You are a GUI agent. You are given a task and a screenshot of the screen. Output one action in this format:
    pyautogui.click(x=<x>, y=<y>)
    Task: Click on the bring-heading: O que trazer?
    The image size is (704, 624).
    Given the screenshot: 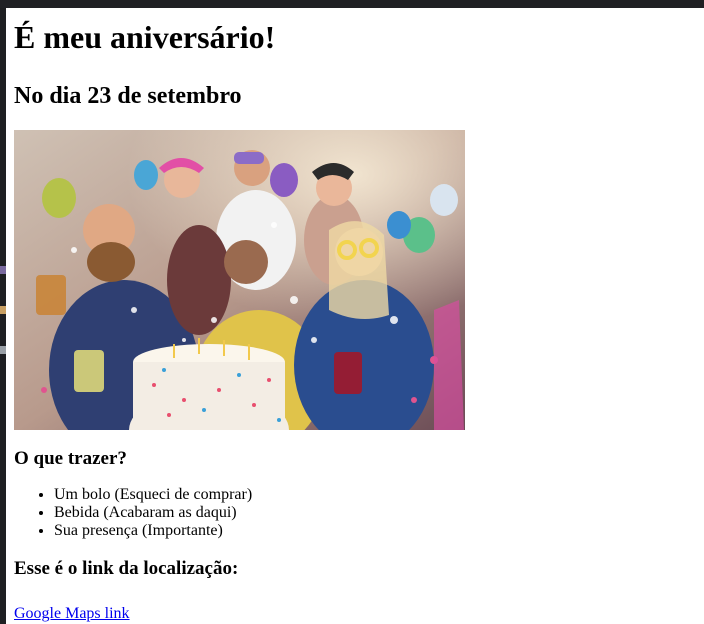 What is the action you would take?
    pyautogui.click(x=70, y=458)
    